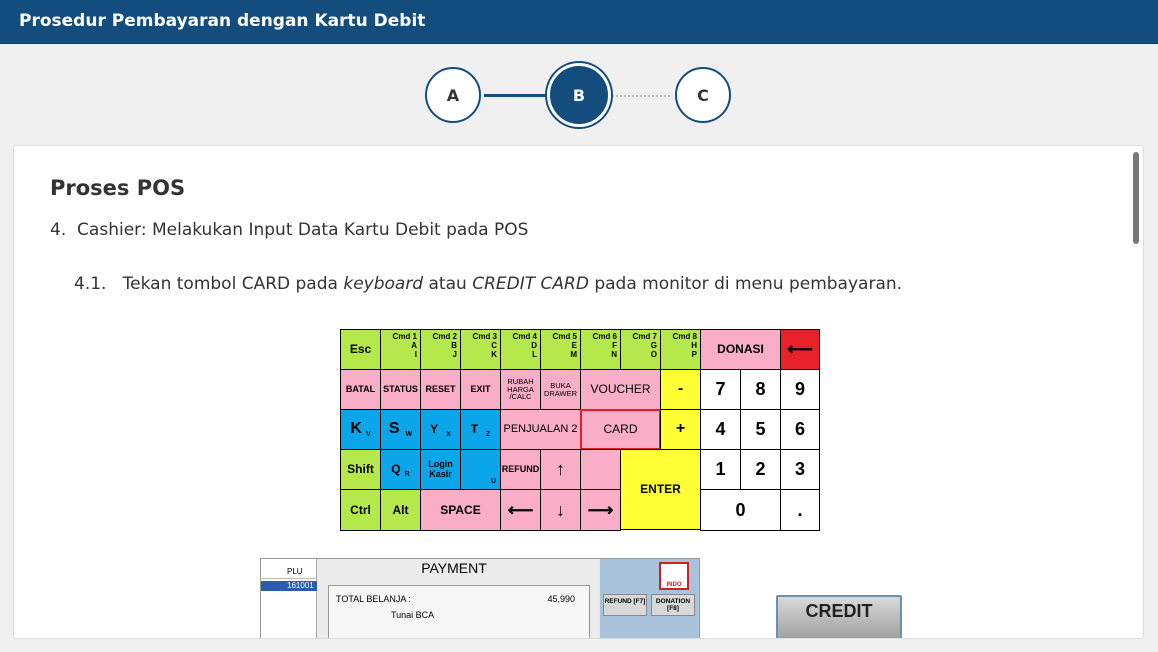 The image size is (1158, 652). Describe the element at coordinates (643, 96) in the screenshot. I see `stepper-connector-pending` at that location.